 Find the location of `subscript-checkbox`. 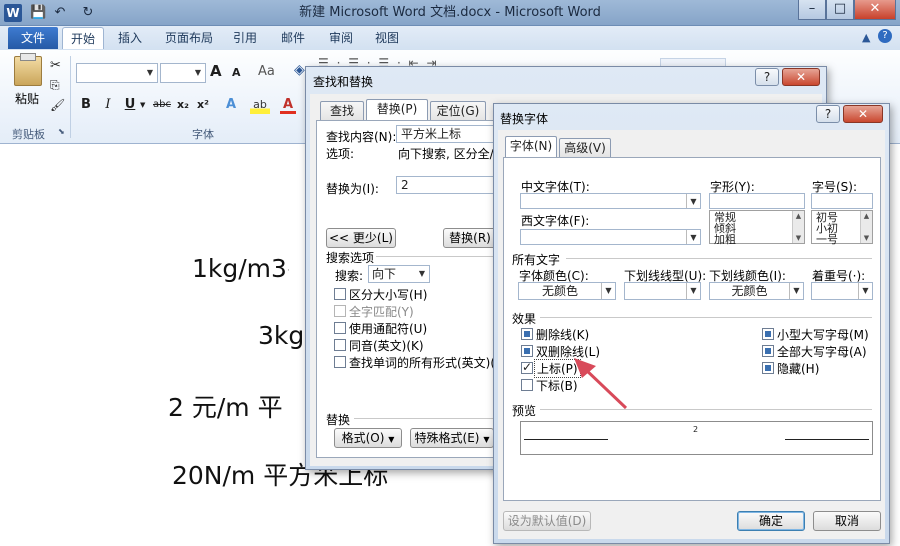

subscript-checkbox is located at coordinates (527, 385).